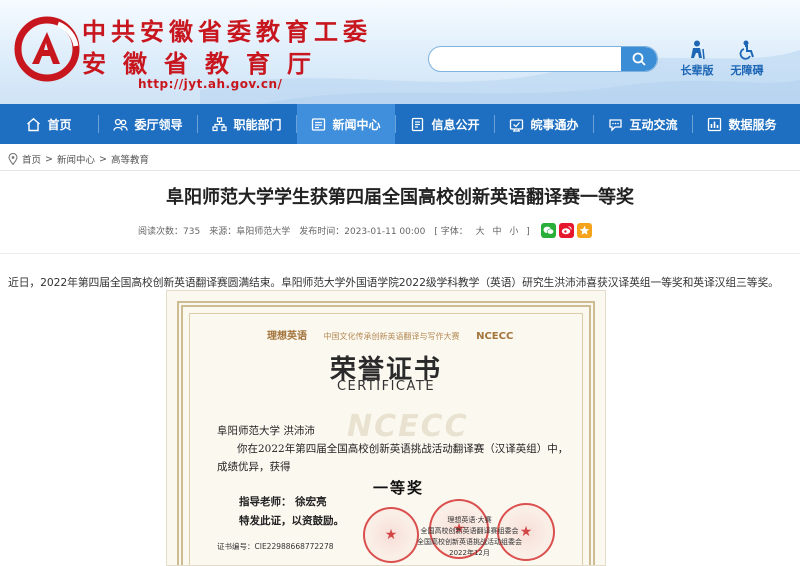 The height and width of the screenshot is (566, 800). I want to click on logo-icon, so click(47, 49).